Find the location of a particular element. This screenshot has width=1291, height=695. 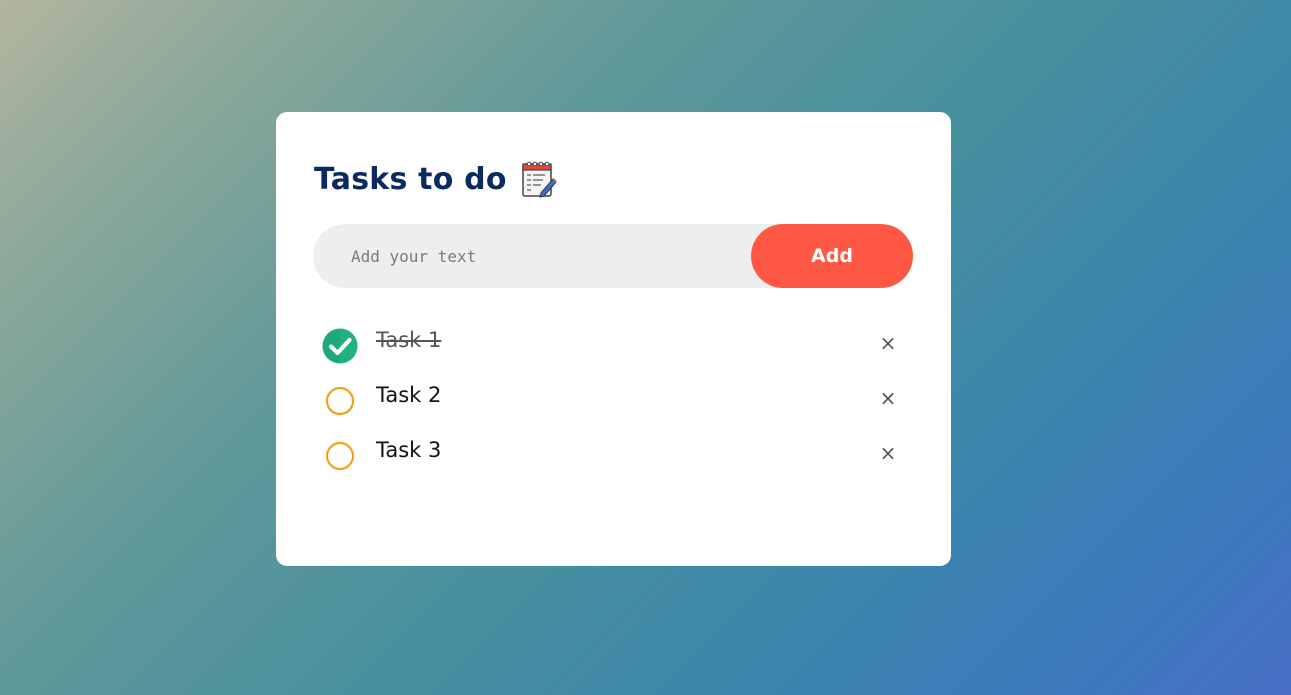

add-button: Add is located at coordinates (832, 256).